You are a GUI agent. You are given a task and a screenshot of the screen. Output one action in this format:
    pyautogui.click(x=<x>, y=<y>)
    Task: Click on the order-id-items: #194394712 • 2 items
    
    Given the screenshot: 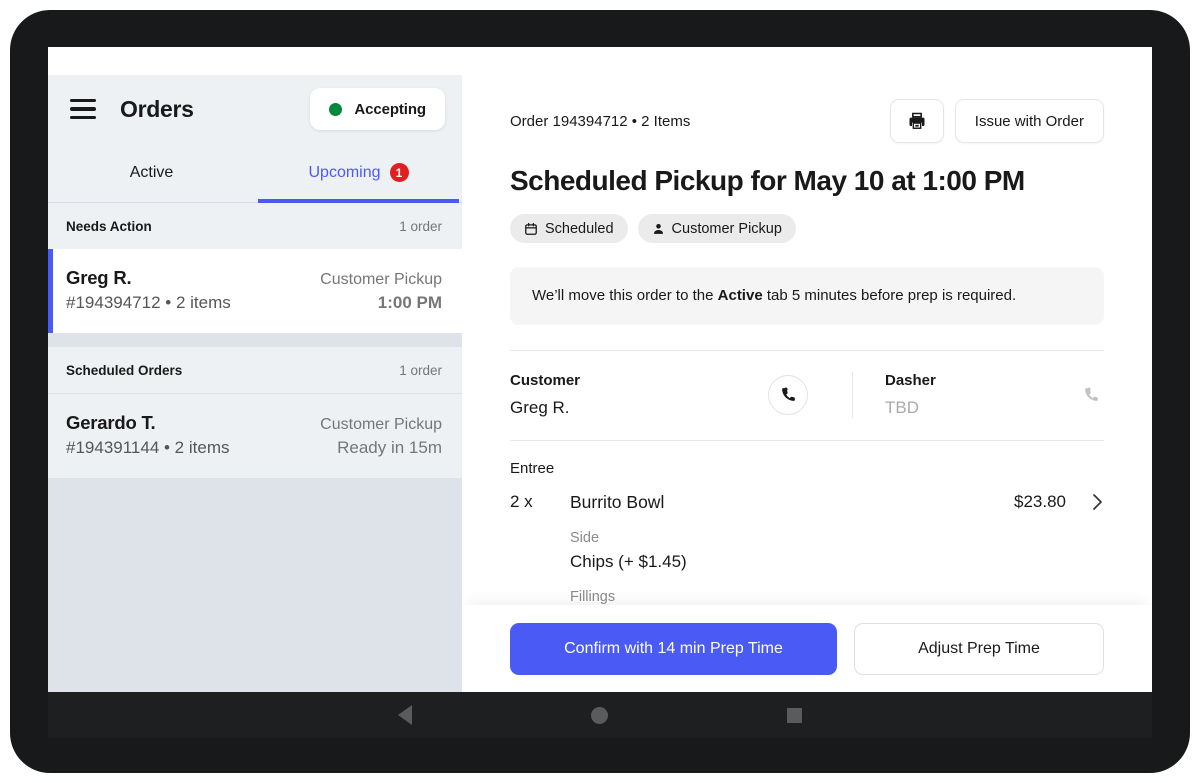 What is the action you would take?
    pyautogui.click(x=148, y=302)
    